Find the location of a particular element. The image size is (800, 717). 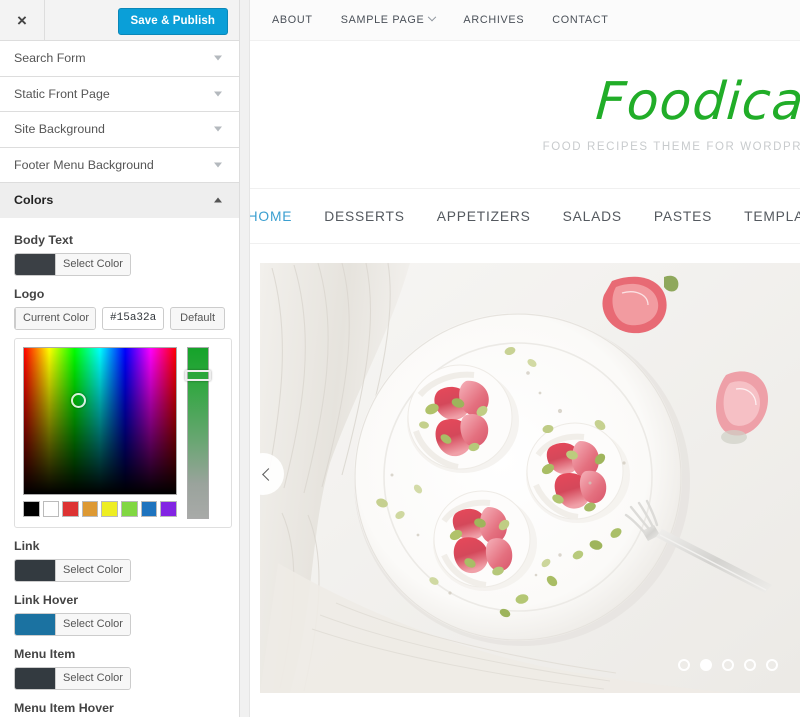

chevron-left-icon is located at coordinates (268, 474).